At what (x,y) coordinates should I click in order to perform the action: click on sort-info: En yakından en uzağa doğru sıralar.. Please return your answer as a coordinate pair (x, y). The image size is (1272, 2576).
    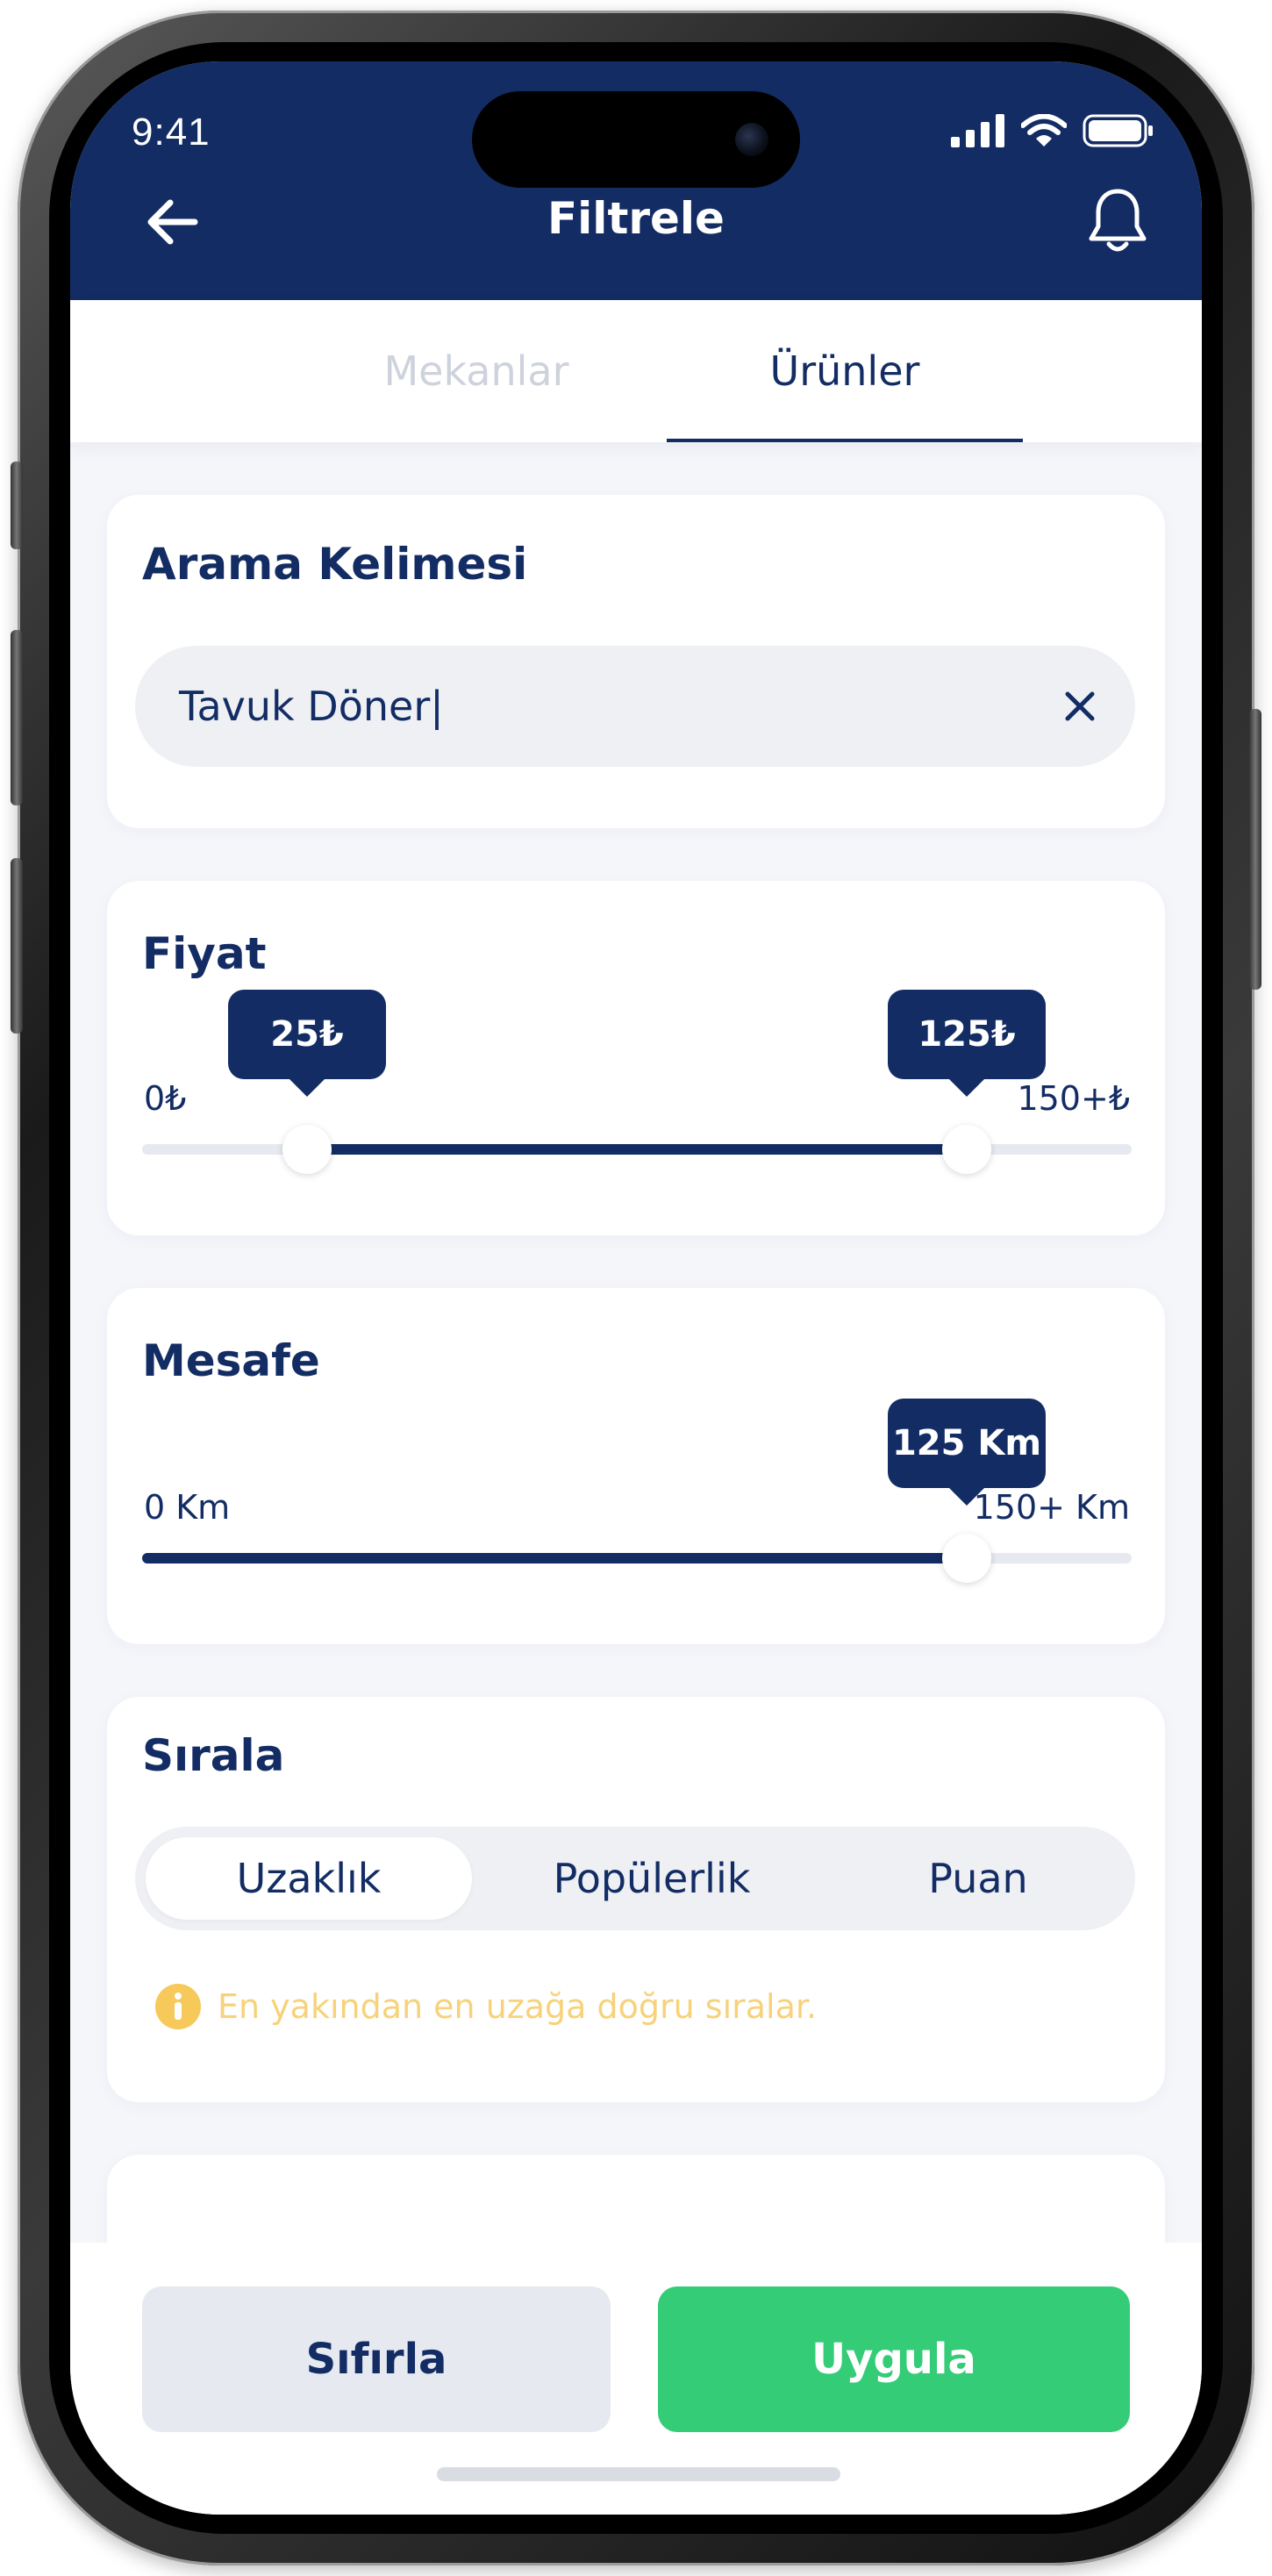
    Looking at the image, I should click on (485, 2006).